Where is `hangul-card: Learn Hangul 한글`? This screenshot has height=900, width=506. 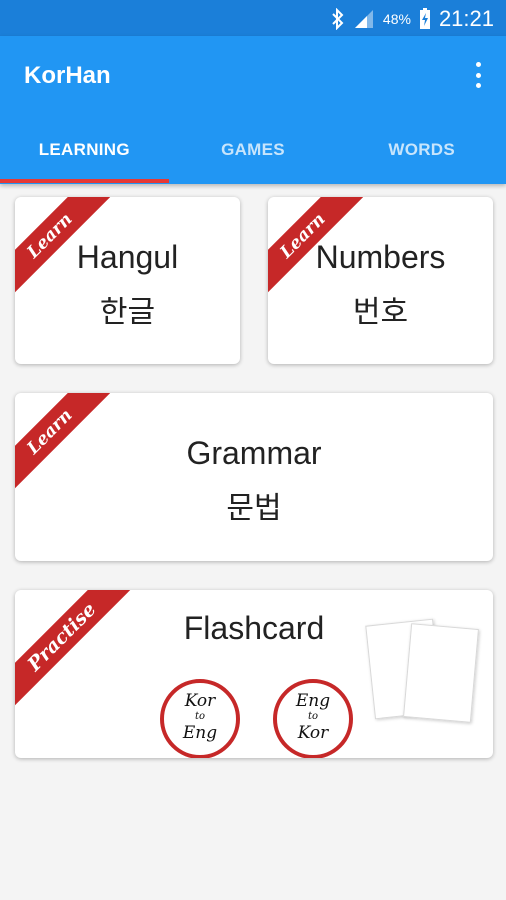 hangul-card: Learn Hangul 한글 is located at coordinates (127, 280).